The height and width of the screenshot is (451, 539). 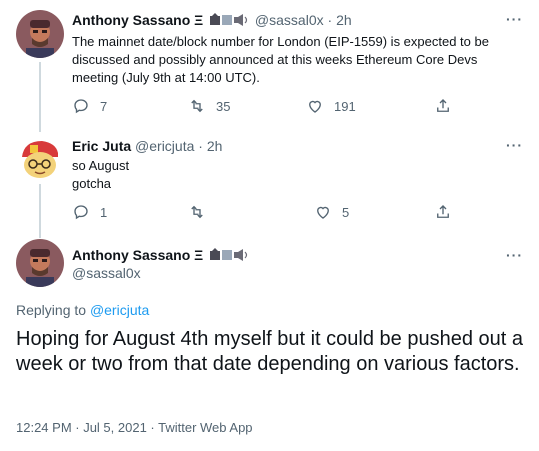 What do you see at coordinates (92, 183) in the screenshot?
I see `tweet-text-line: gotcha` at bounding box center [92, 183].